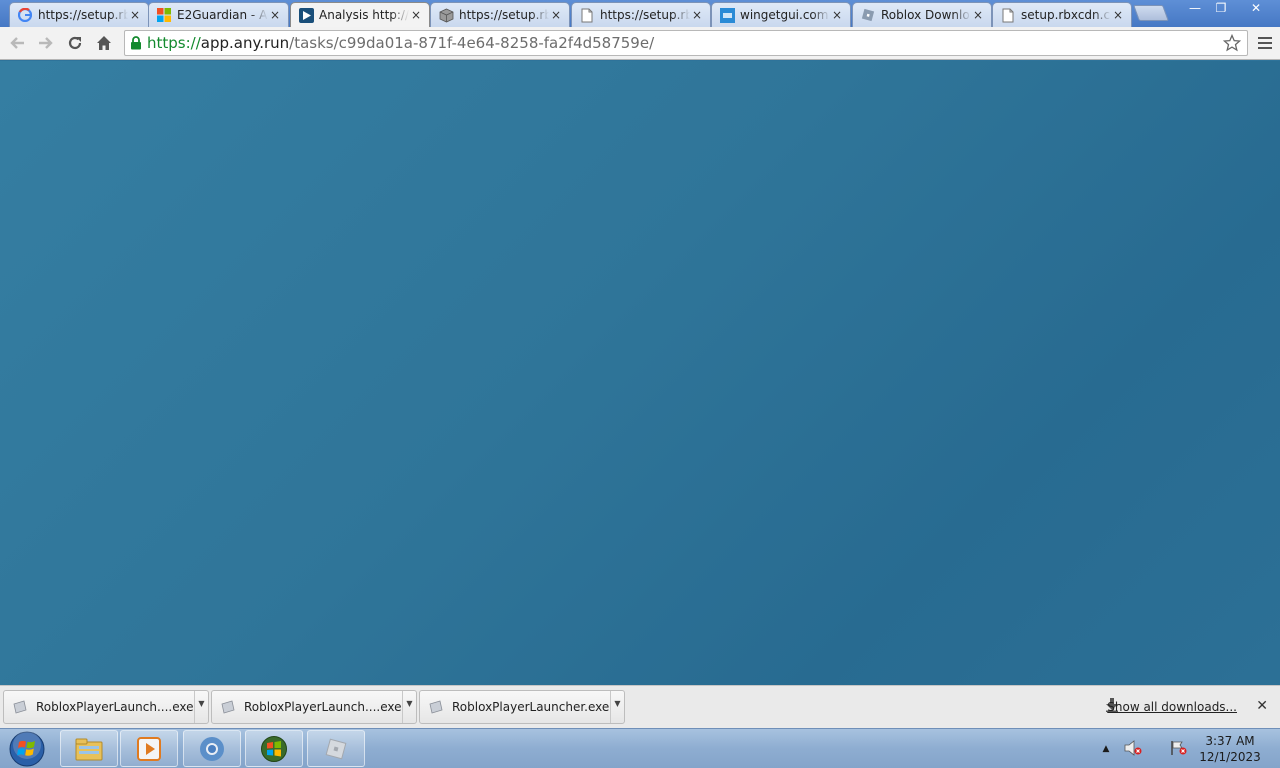  I want to click on window-controls: — ❐ ✕, so click(1230, 9).